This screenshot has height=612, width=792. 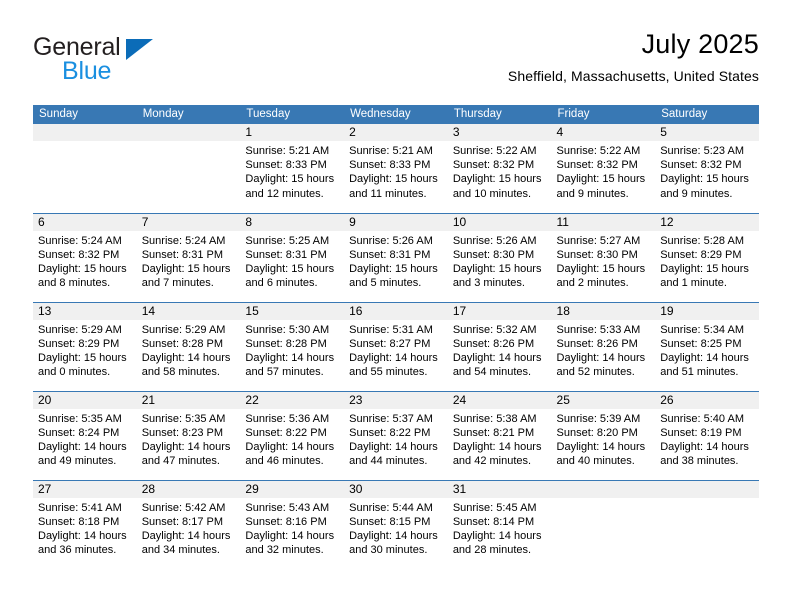 What do you see at coordinates (385, 283) in the screenshot?
I see `daylight-text-line2: and 5 minutes.` at bounding box center [385, 283].